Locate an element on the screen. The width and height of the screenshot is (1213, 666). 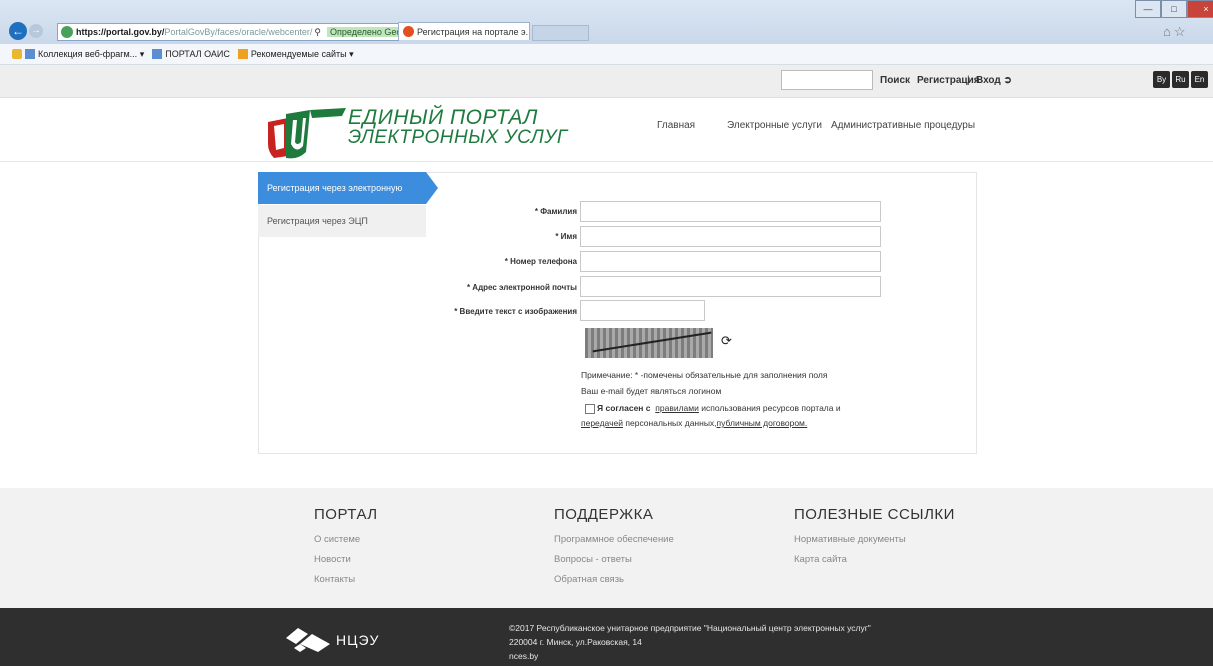
surname-label: * Фамилия is located at coordinates (555, 211).